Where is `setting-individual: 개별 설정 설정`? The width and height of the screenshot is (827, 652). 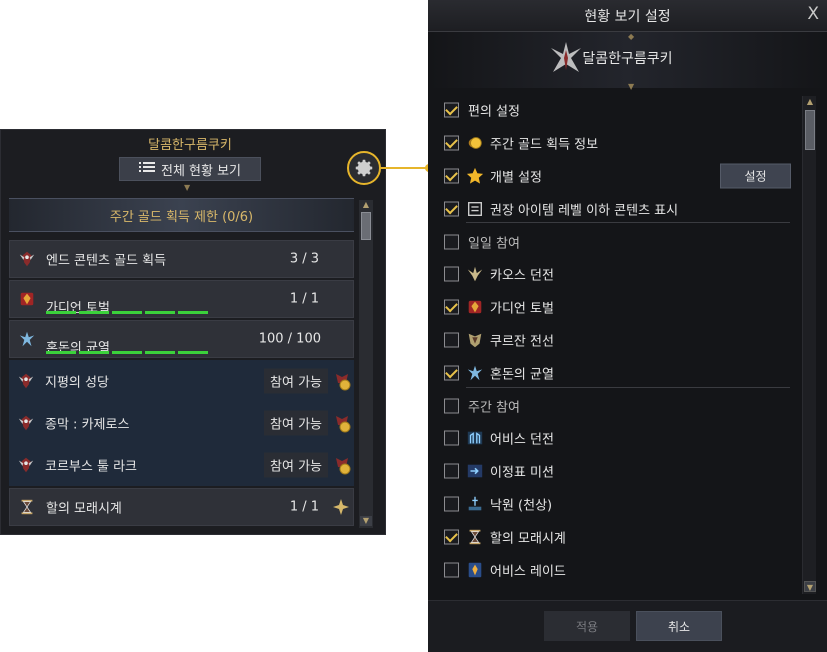
setting-individual: 개별 설정 설정 is located at coordinates (621, 176).